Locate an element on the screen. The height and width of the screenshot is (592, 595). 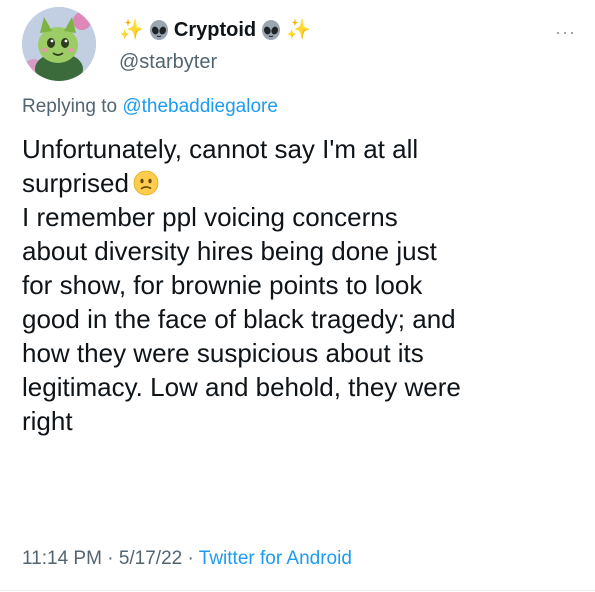
tweet-line: how they were suspicious about its is located at coordinates (223, 353).